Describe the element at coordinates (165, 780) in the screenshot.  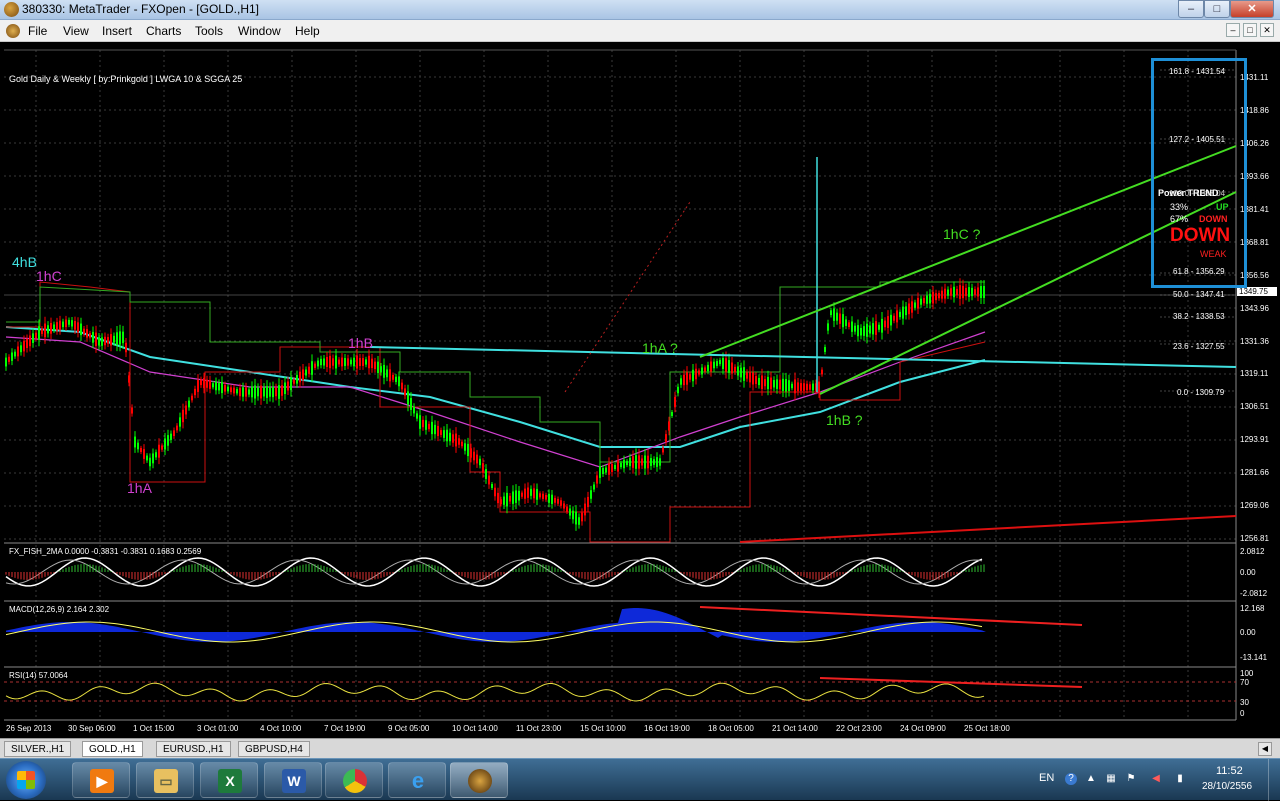
I see `taskbar-explorer: ▭` at that location.